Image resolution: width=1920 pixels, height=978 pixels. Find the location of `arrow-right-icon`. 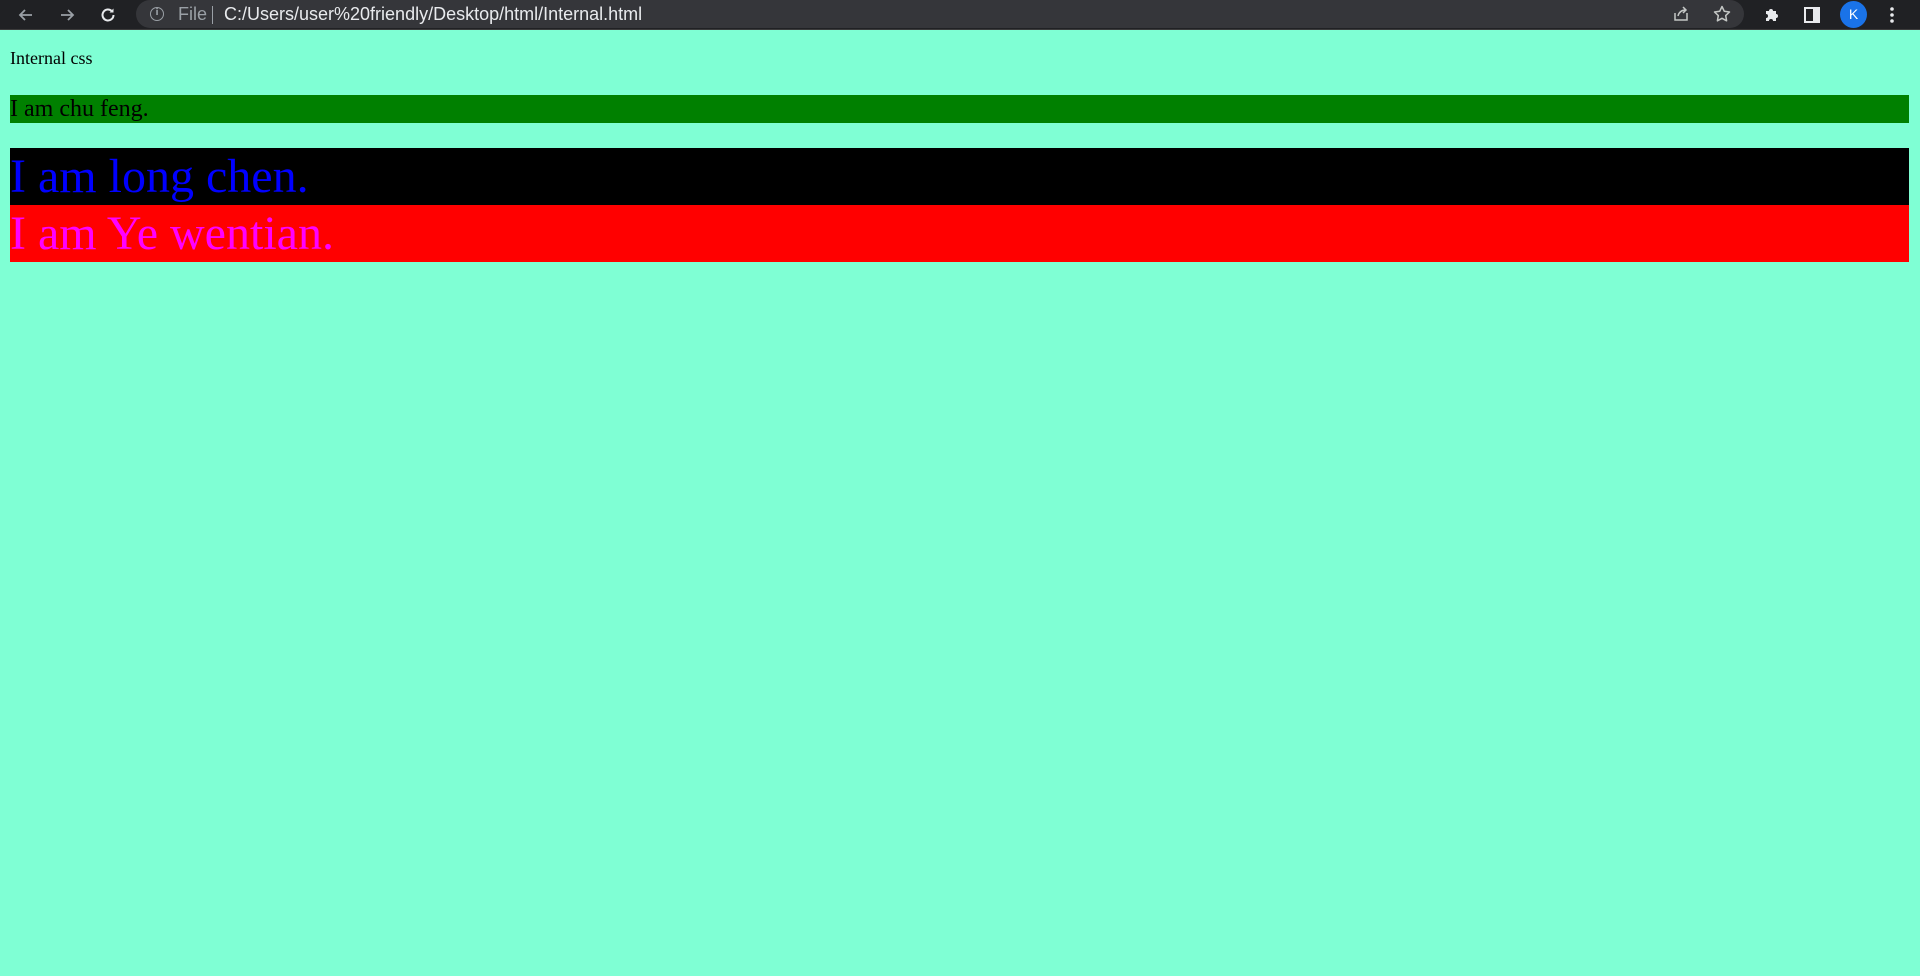

arrow-right-icon is located at coordinates (68, 15).